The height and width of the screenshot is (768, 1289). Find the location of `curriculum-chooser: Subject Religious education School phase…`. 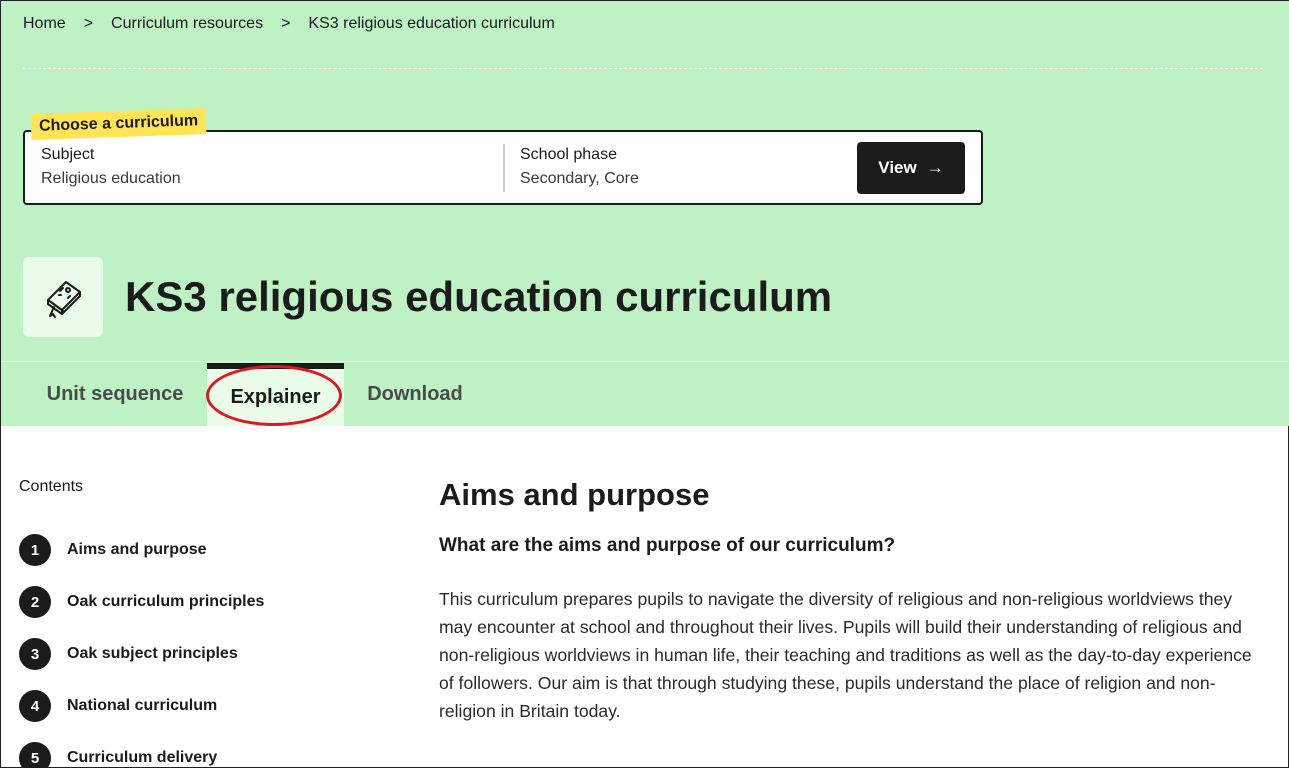

curriculum-chooser: Subject Religious education School phase… is located at coordinates (503, 167).